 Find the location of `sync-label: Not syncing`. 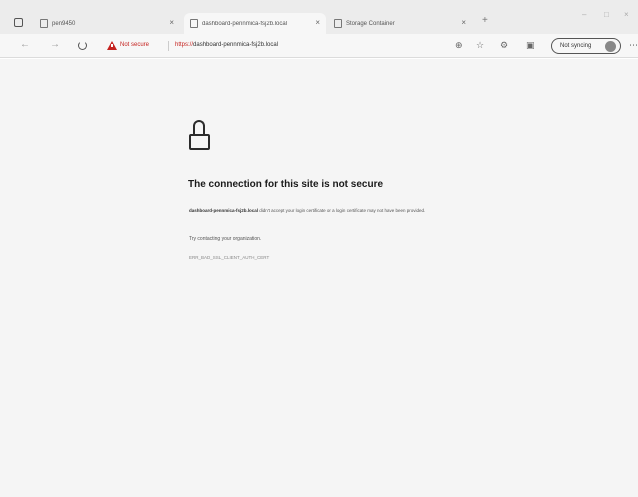

sync-label: Not syncing is located at coordinates (576, 46).